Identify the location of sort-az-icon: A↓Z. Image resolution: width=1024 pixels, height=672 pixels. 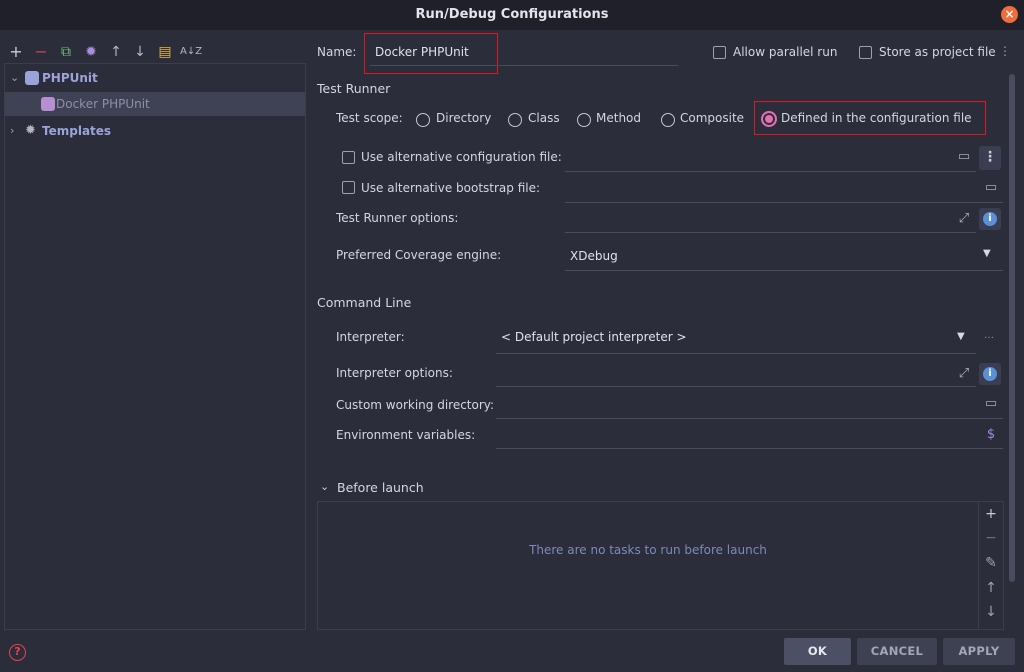
(191, 52).